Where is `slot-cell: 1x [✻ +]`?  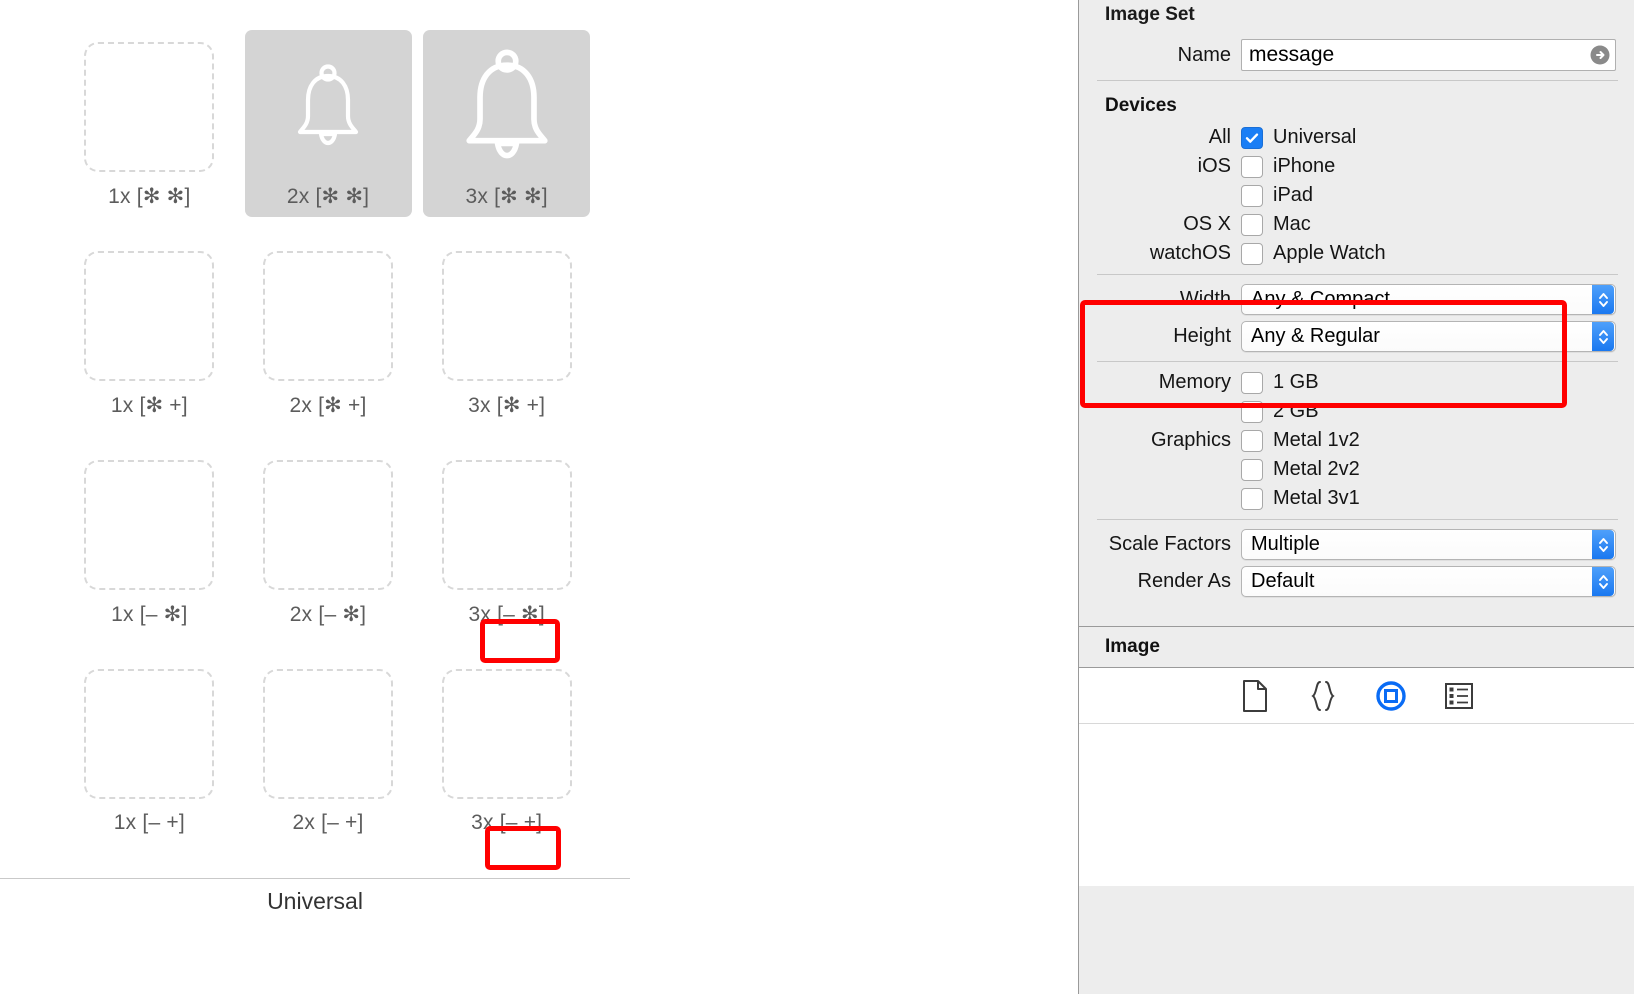 slot-cell: 1x [✻ +] is located at coordinates (149, 343).